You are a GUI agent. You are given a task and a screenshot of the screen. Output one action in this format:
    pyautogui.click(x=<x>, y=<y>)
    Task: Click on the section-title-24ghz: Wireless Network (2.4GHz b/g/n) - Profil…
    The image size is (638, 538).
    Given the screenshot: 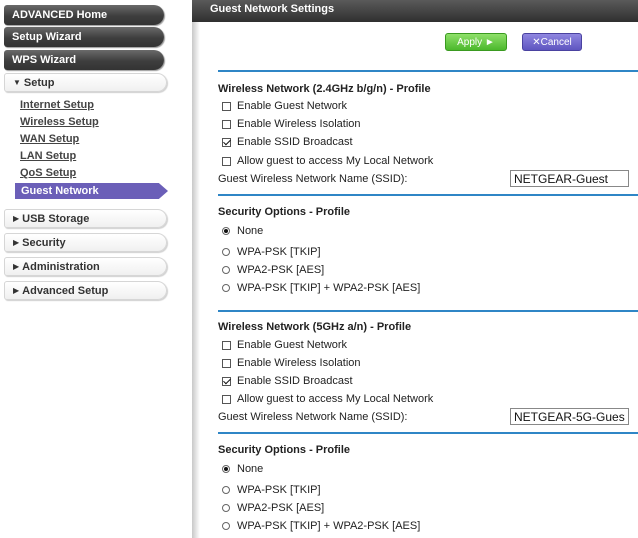 What is the action you would take?
    pyautogui.click(x=324, y=89)
    